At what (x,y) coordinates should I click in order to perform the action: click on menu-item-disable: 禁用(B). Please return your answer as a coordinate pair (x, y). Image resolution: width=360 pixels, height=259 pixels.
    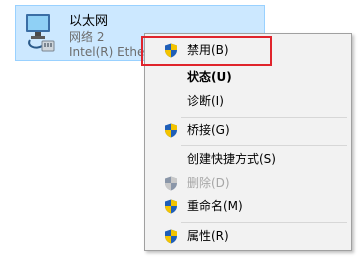
    Looking at the image, I should click on (248, 50).